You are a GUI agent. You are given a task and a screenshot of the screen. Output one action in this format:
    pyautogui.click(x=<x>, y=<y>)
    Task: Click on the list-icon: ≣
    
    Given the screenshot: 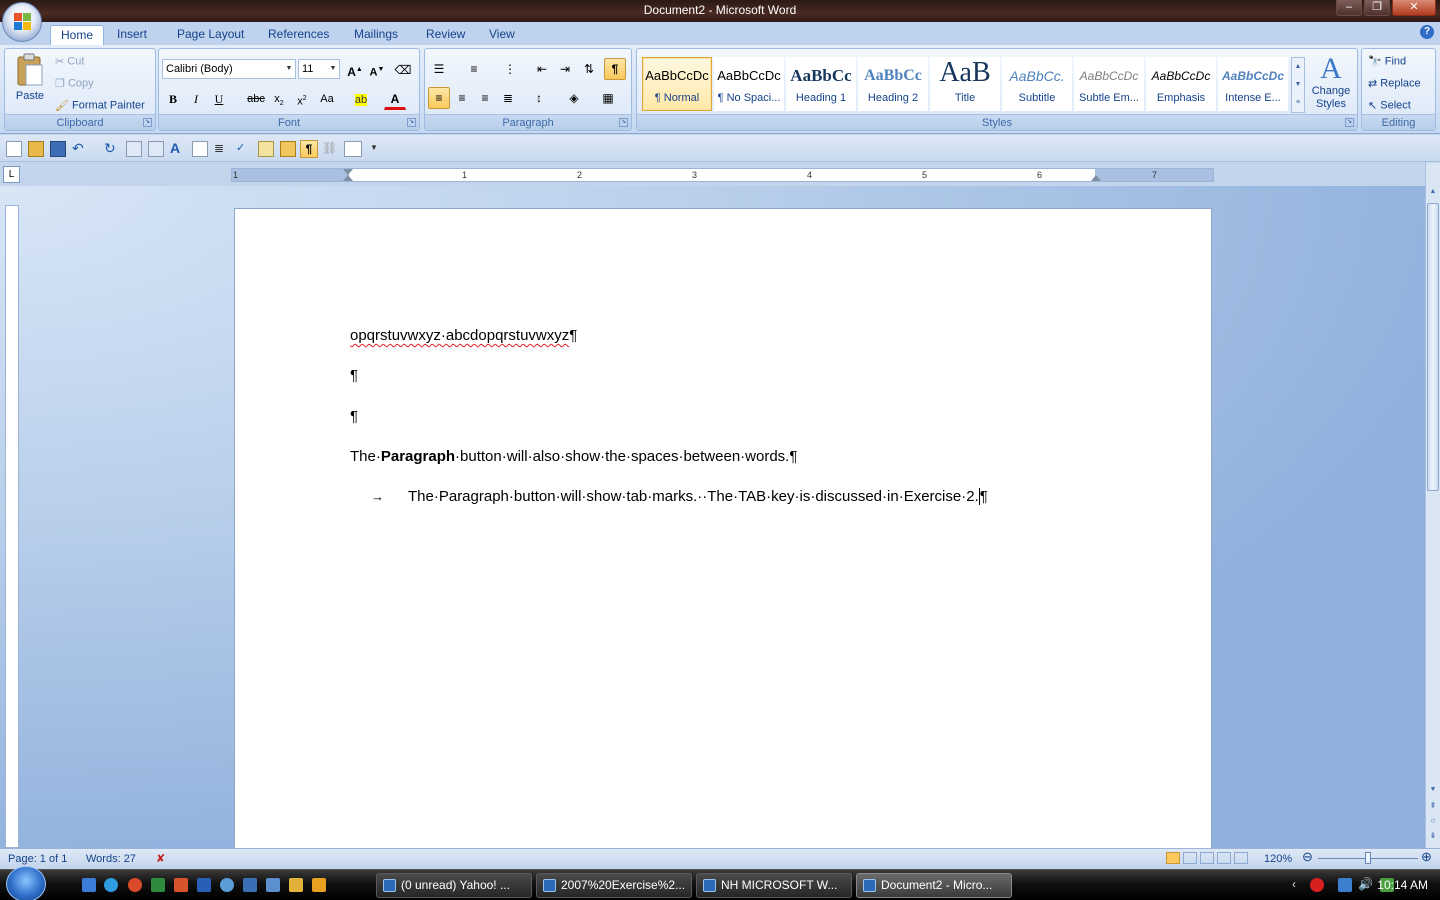 What is the action you would take?
    pyautogui.click(x=222, y=149)
    